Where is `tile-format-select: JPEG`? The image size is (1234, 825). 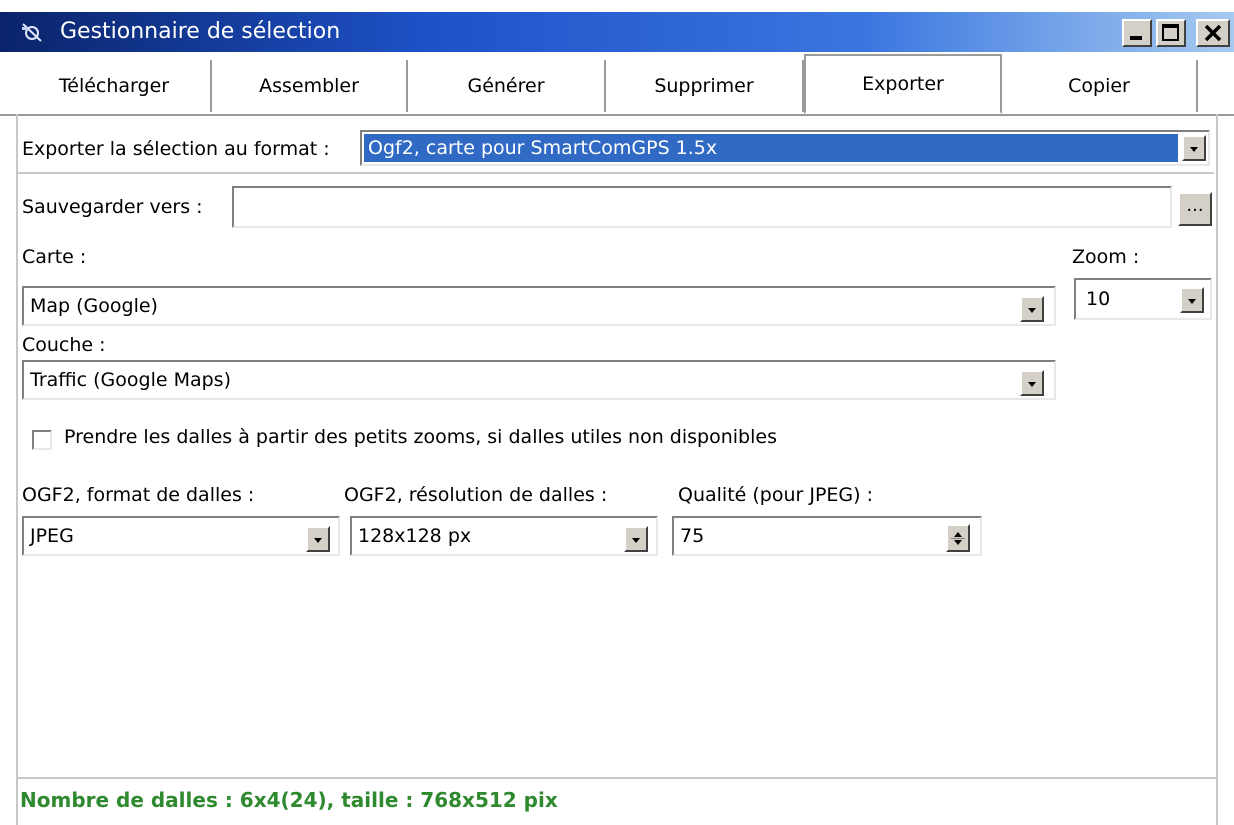
tile-format-select: JPEG is located at coordinates (181, 536).